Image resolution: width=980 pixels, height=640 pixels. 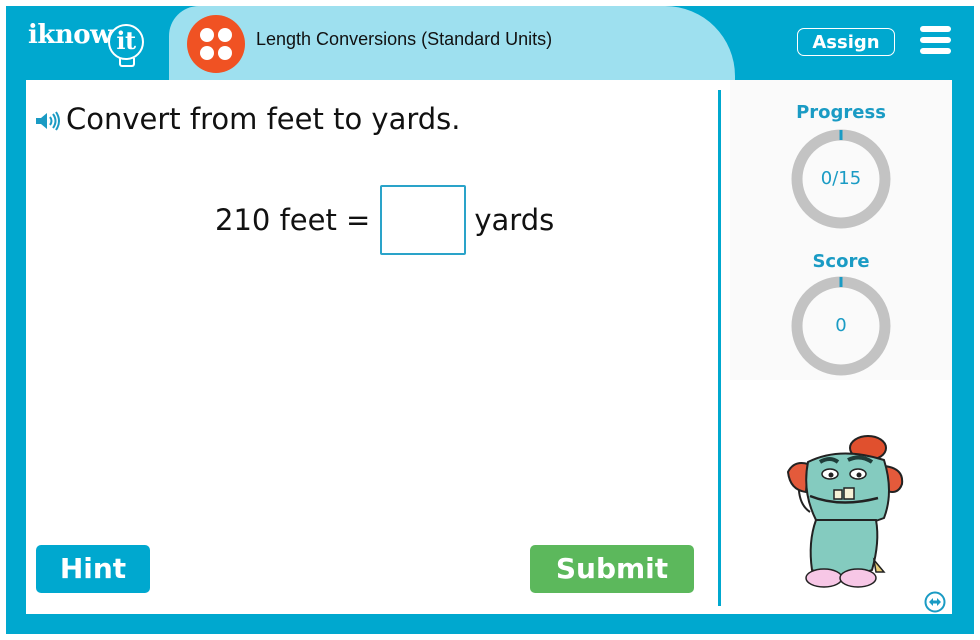 I want to click on speaker-icon, so click(x=48, y=121).